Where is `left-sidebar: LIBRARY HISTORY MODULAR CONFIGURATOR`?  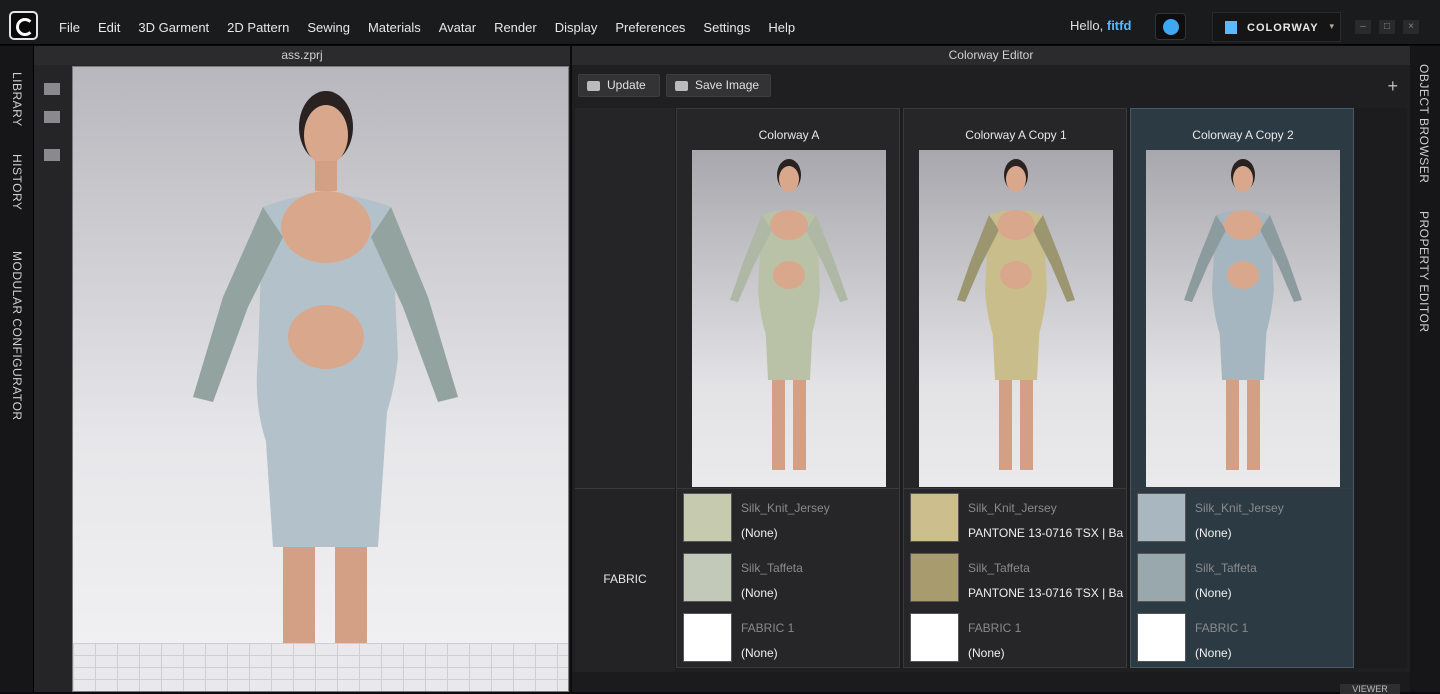
left-sidebar: LIBRARY HISTORY MODULAR CONFIGURATOR is located at coordinates (17, 369).